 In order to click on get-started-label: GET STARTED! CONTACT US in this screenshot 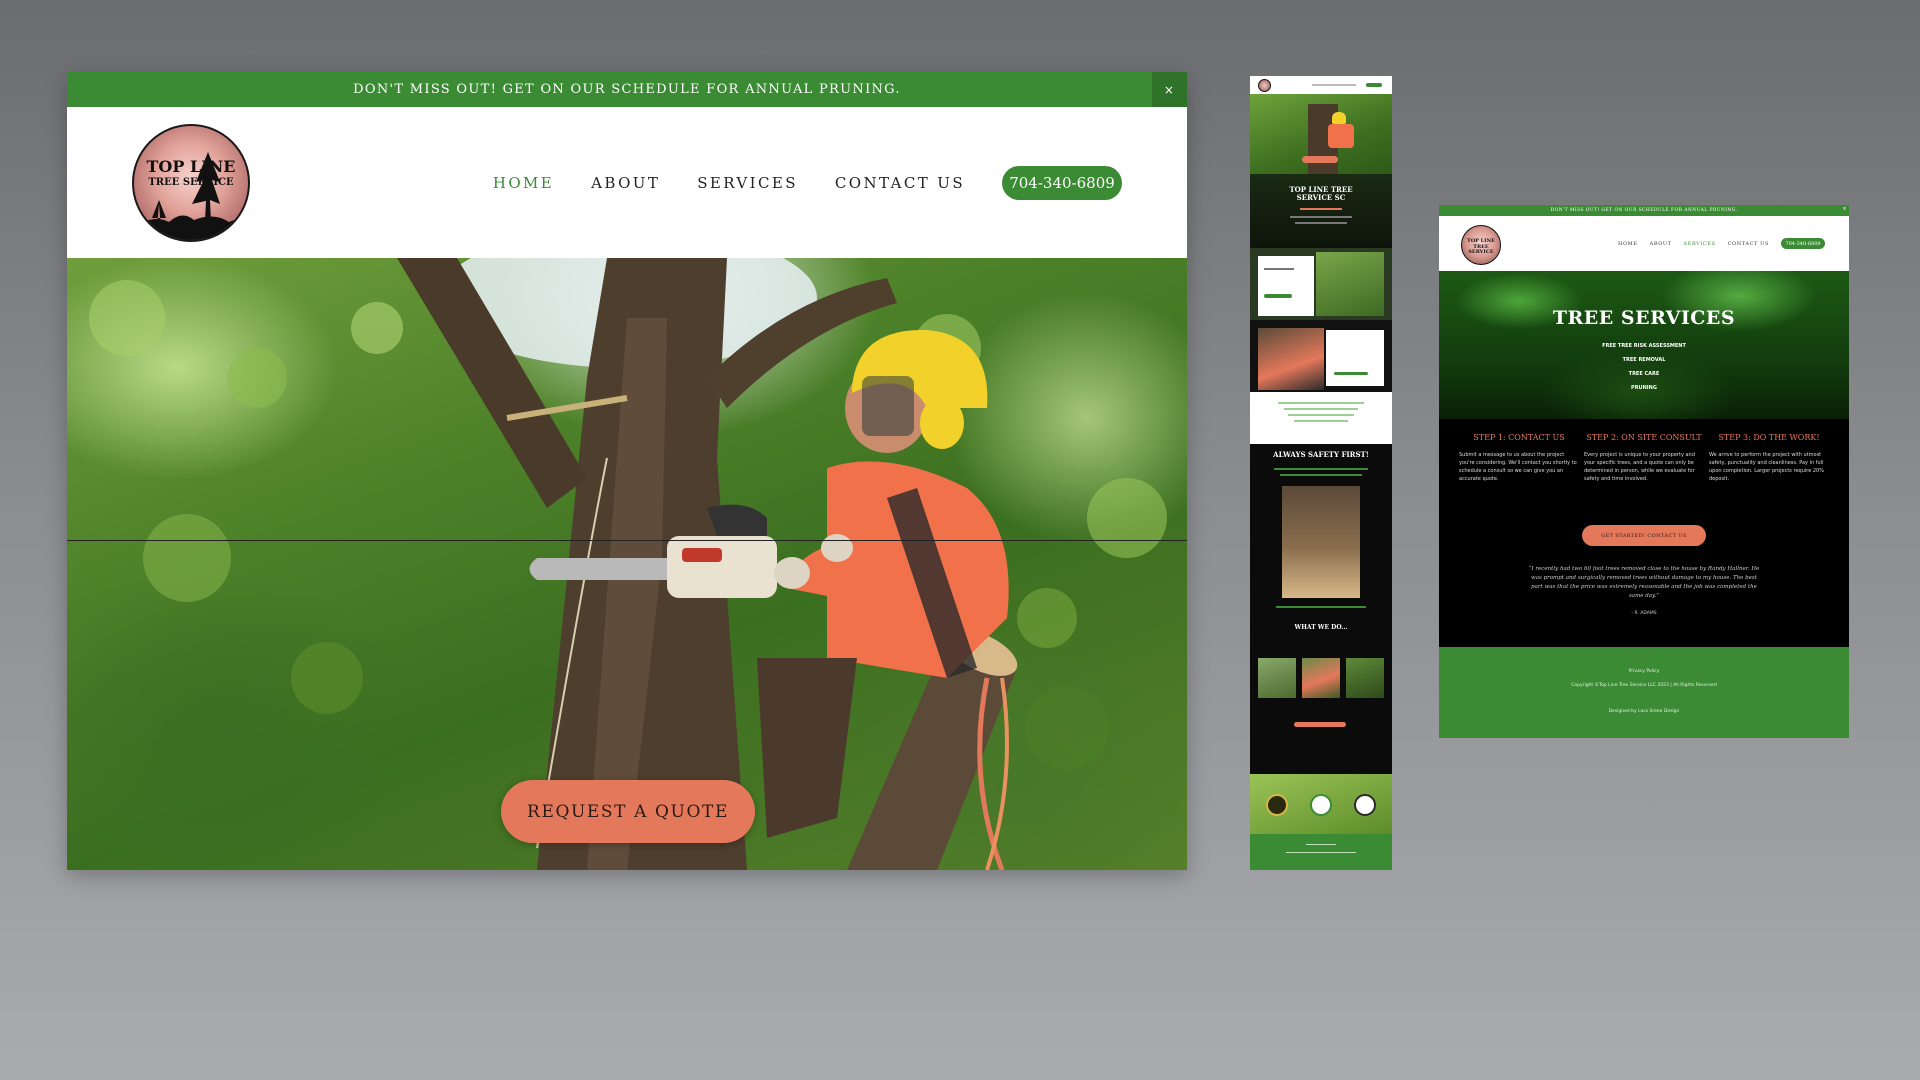, I will do `click(1644, 535)`.